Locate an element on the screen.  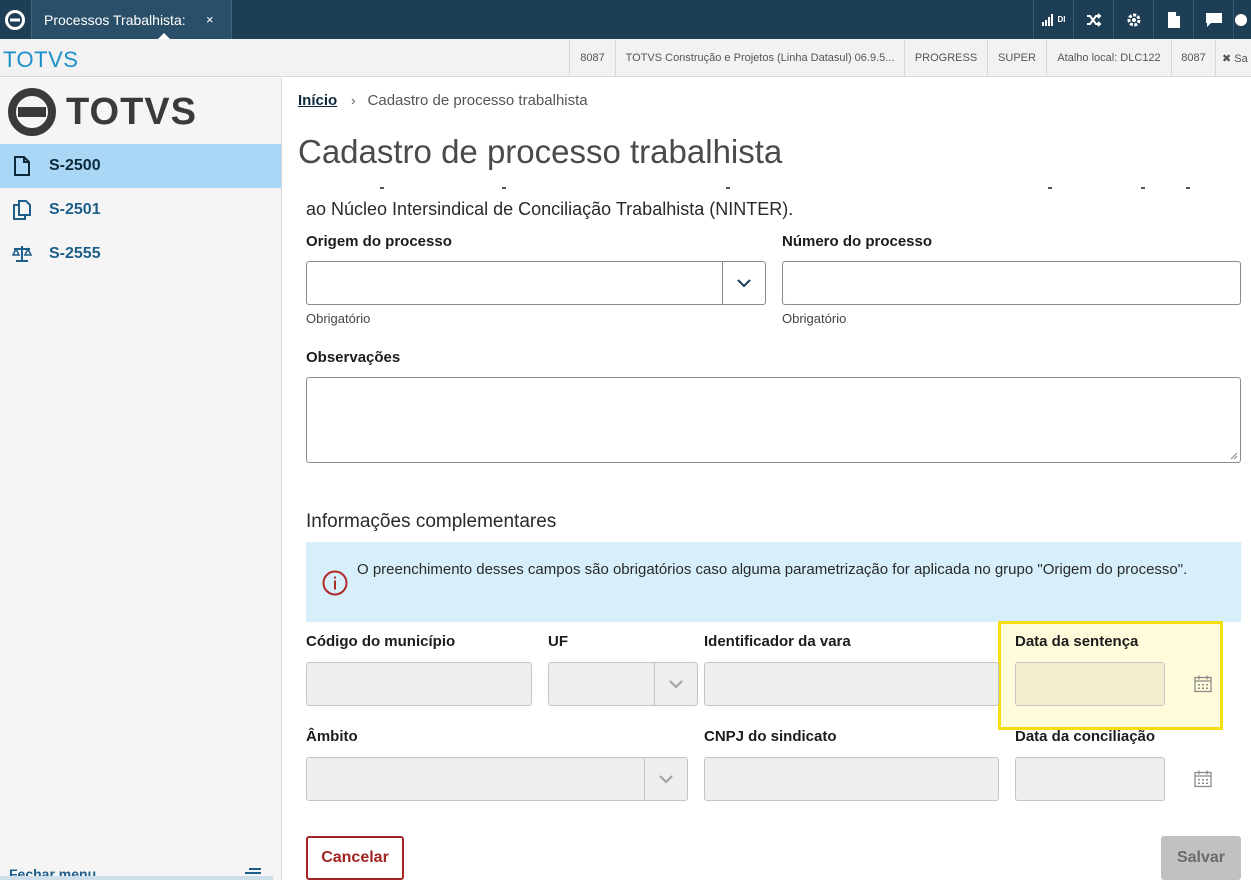
sidebar-item-s-2501: S-2501 is located at coordinates (140, 210).